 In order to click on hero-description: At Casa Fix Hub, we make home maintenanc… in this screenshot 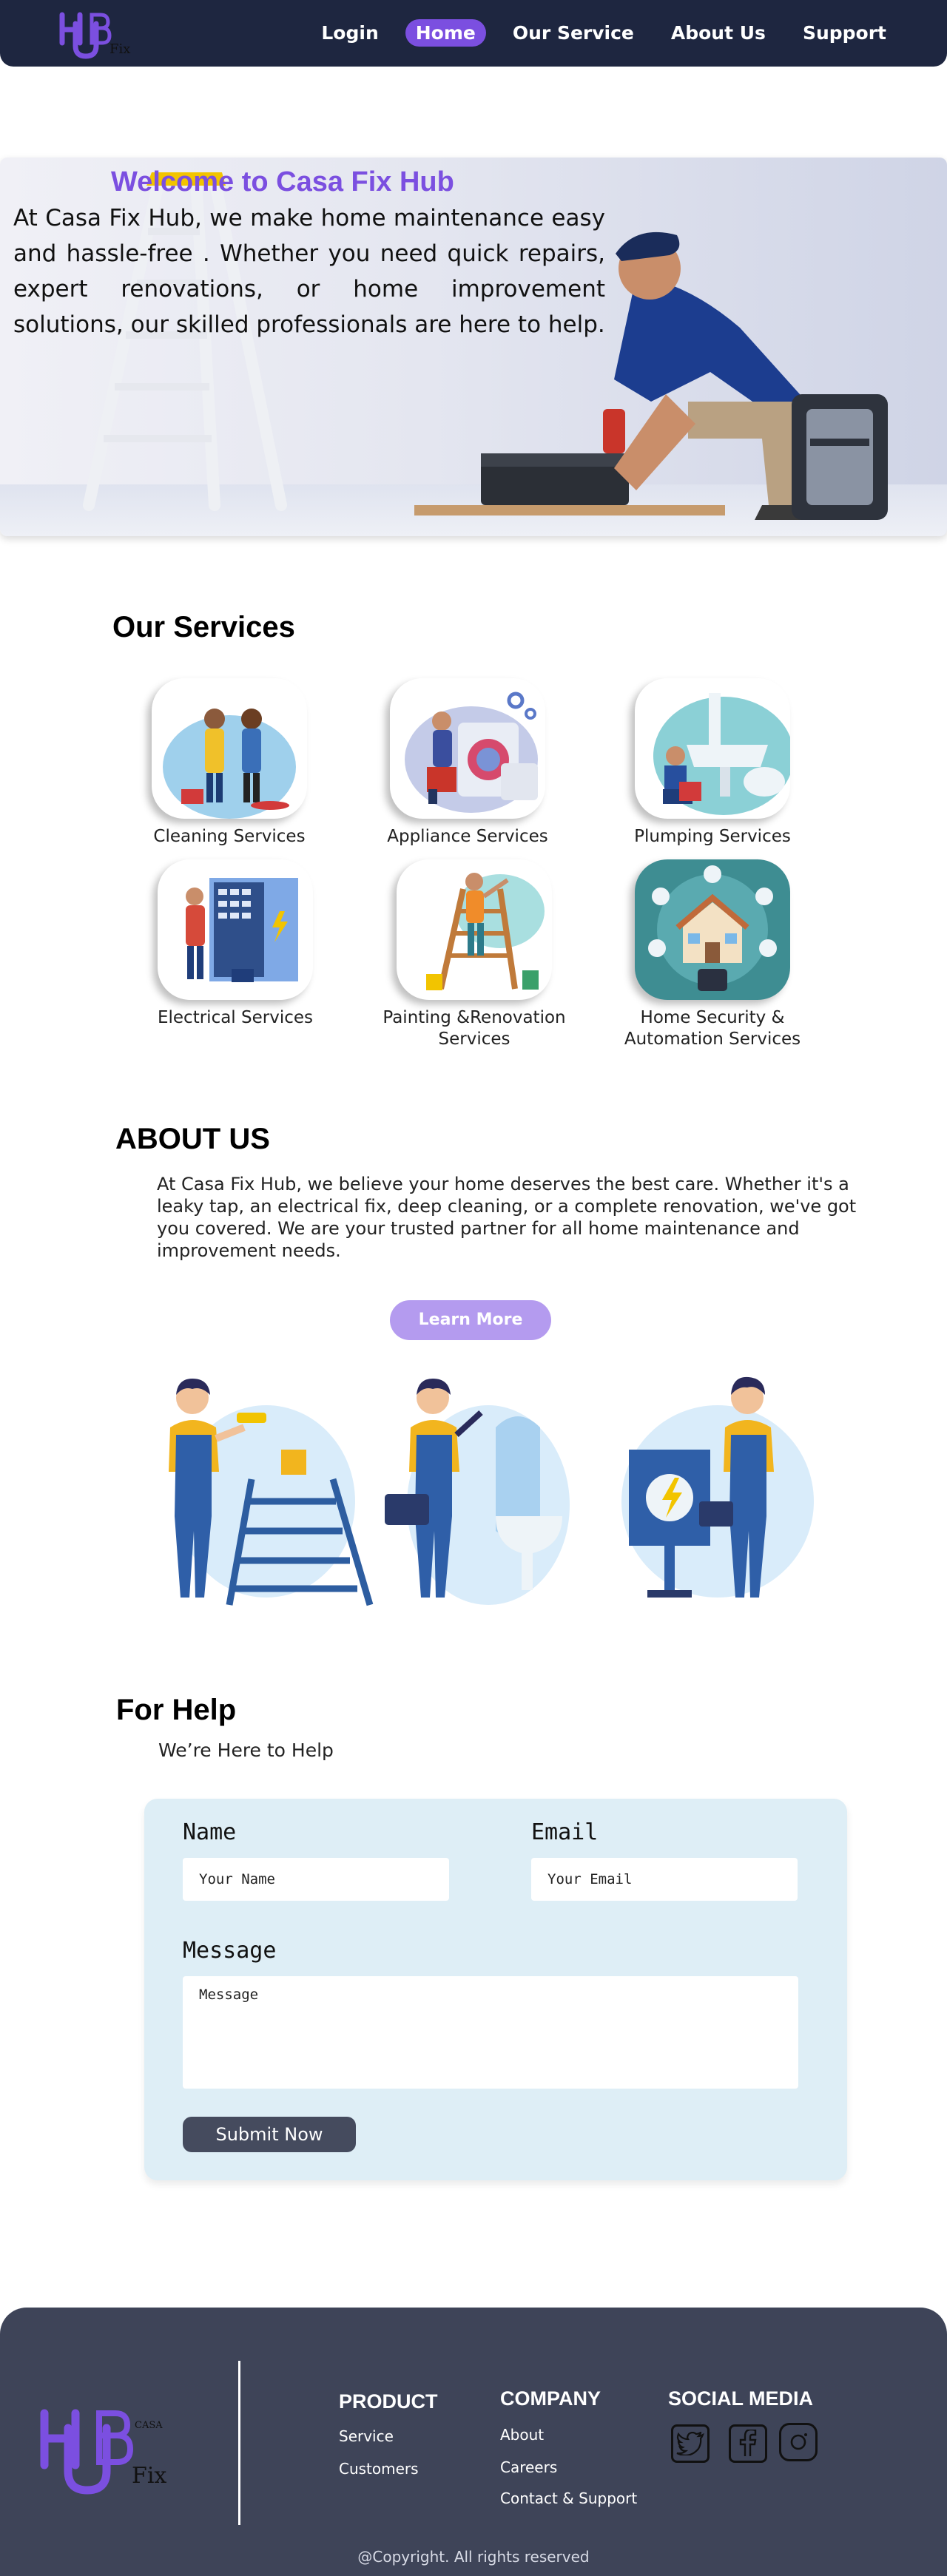, I will do `click(309, 271)`.